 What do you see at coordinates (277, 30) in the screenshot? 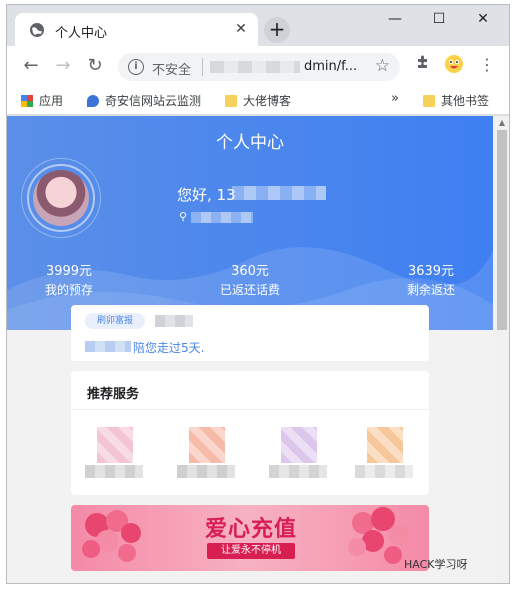
I see `new-tab-button: +` at bounding box center [277, 30].